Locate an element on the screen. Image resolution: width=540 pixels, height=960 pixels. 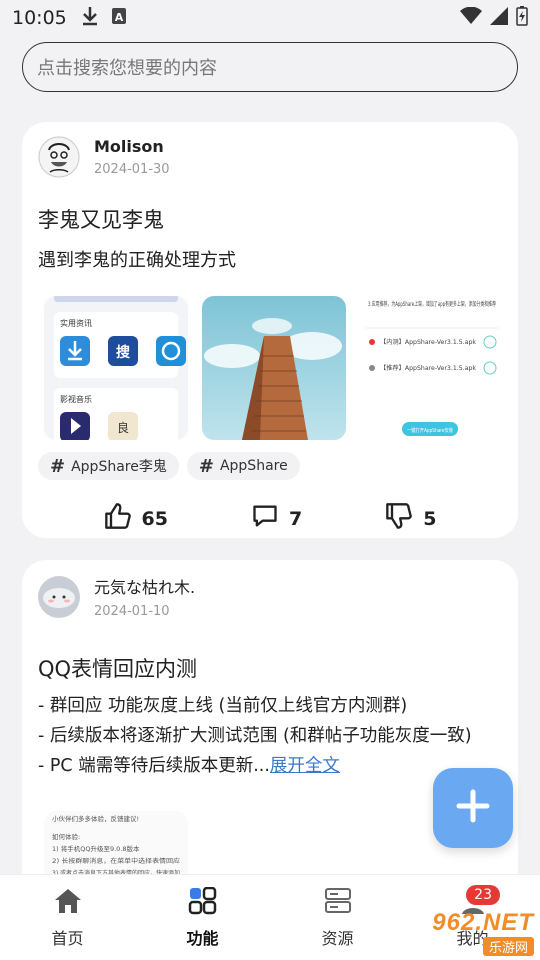
thumb-text: 【推荐】AppShare-Ver3.1.5.apk is located at coordinates (428, 368).